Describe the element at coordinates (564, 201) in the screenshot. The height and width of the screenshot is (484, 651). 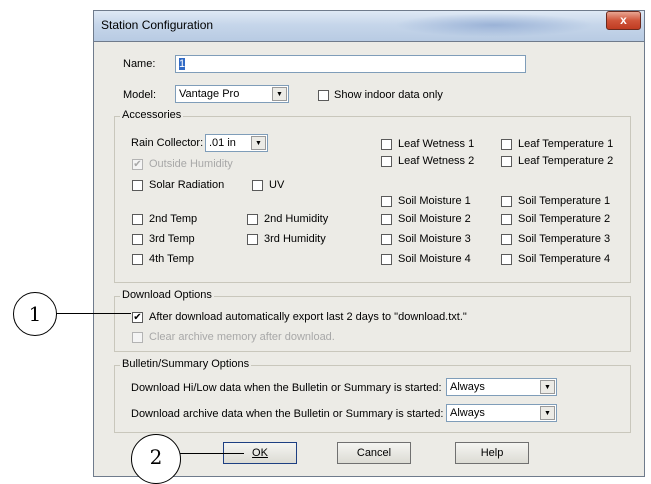
I see `soil-temp-1-label: Soil Temperature 1` at that location.